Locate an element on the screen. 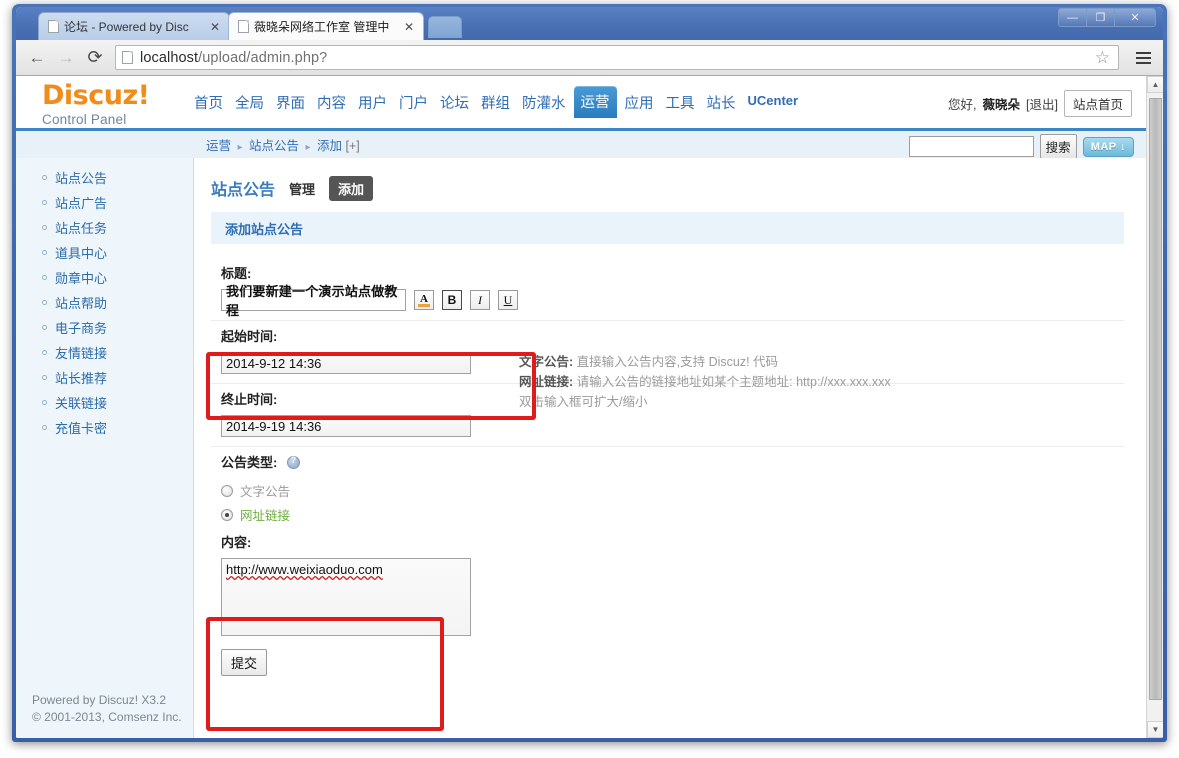 Image resolution: width=1179 pixels, height=758 pixels. page-icon is located at coordinates (243, 26).